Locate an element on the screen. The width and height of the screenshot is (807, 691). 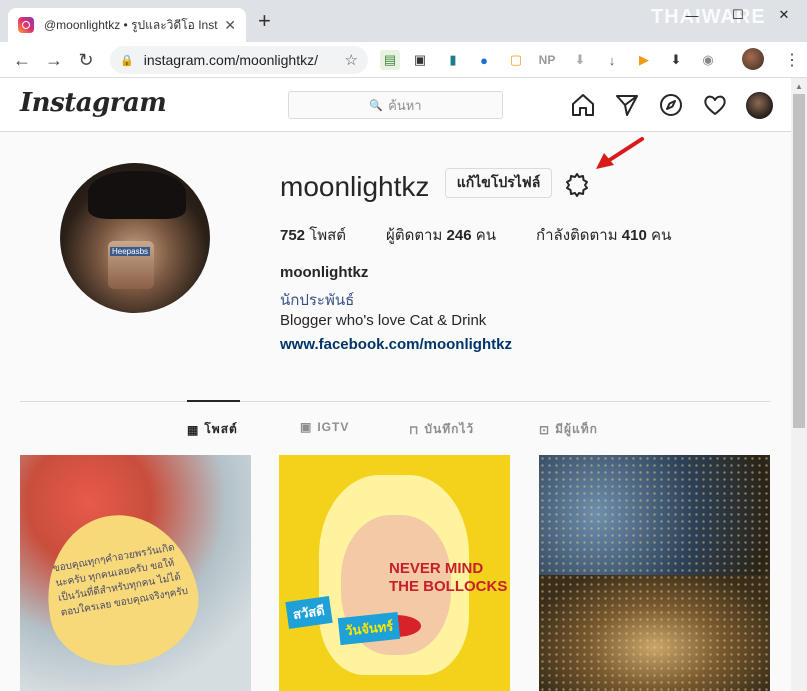
active-tab-indicator is located at coordinates (213, 401).